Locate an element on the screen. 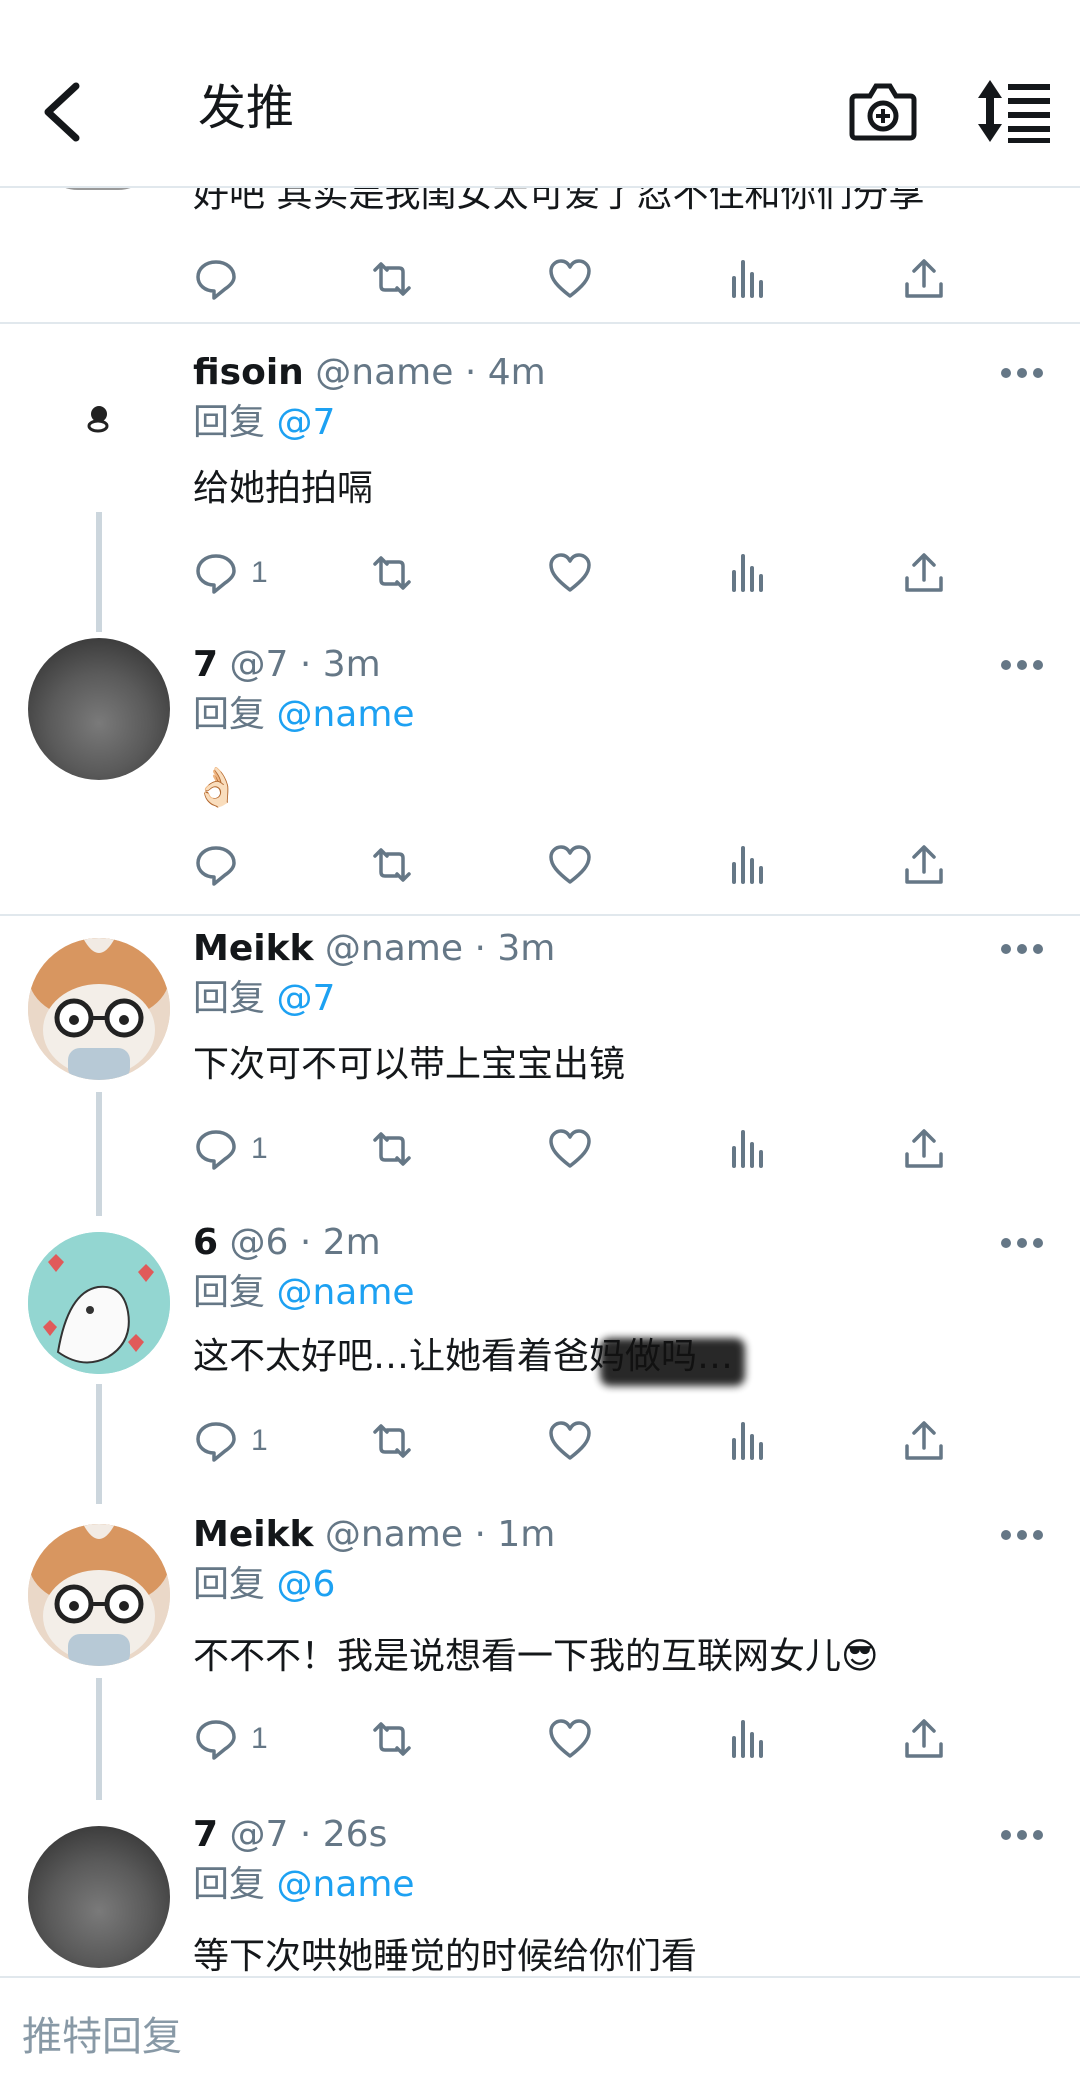 This screenshot has height=2079, width=1080. tweet-text: 下次可不可以带上宝宝出镜 is located at coordinates (409, 1064).